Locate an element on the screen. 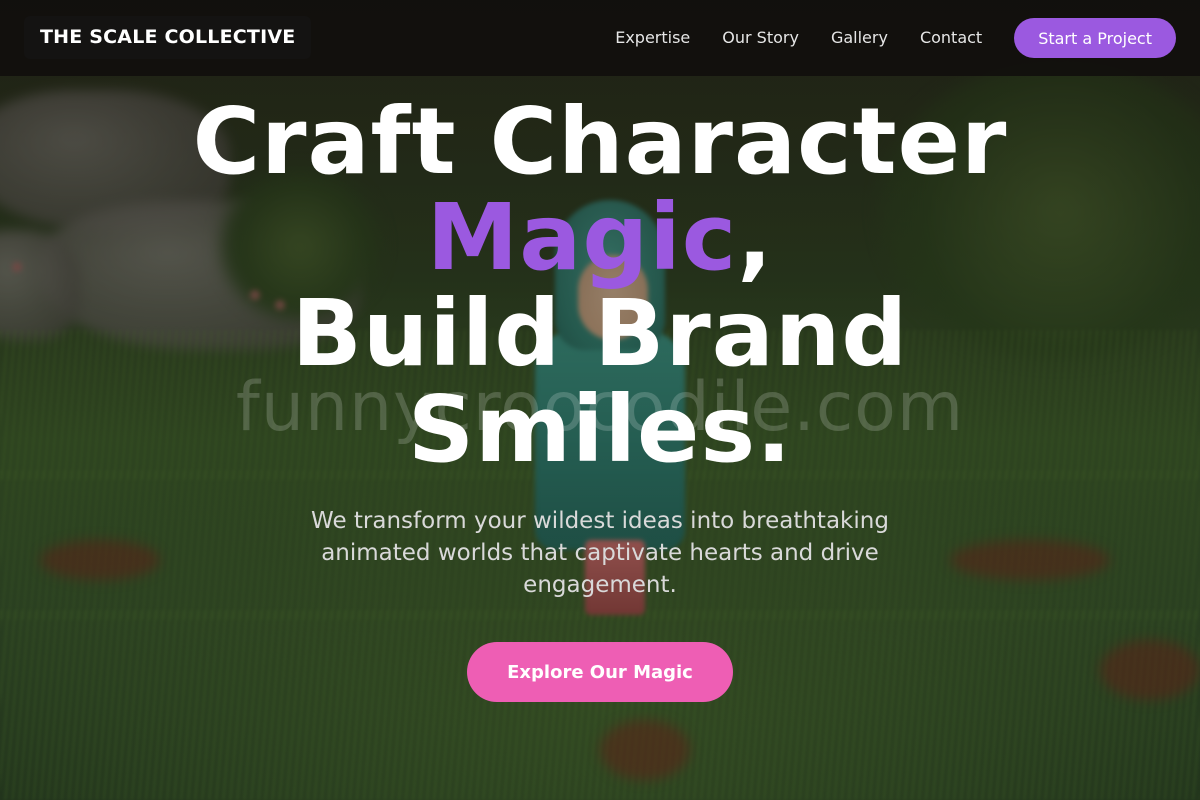 Image resolution: width=1200 pixels, height=800 pixels. start-project-button: Start a Project is located at coordinates (1095, 38).